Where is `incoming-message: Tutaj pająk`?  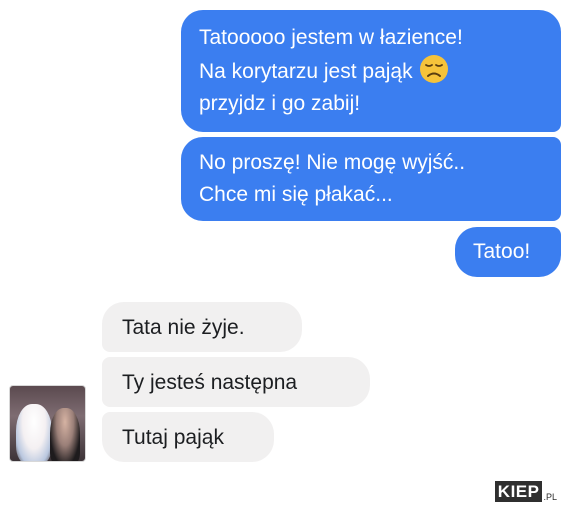
incoming-message: Tutaj pająk is located at coordinates (188, 437).